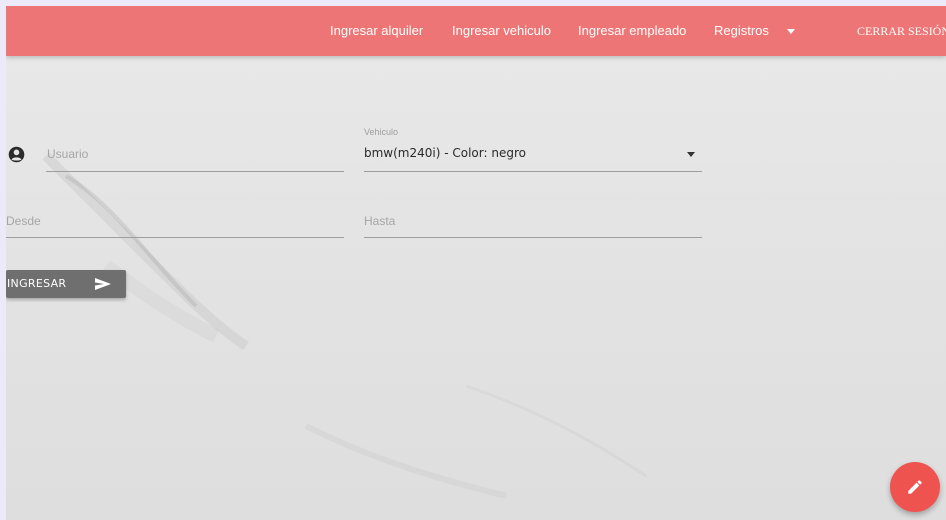  What do you see at coordinates (381, 132) in the screenshot?
I see `vehiculo-label: Vehiculo` at bounding box center [381, 132].